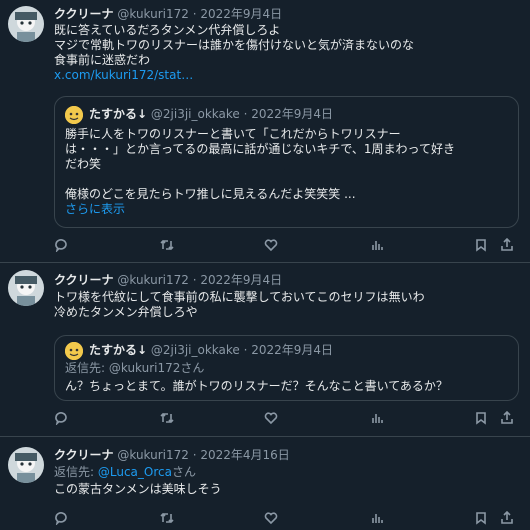  Describe the element at coordinates (260, 149) in the screenshot. I see `text-line: は・・・」とか言ってるの最高に話が通じないキチで、1周まわって好き` at that location.